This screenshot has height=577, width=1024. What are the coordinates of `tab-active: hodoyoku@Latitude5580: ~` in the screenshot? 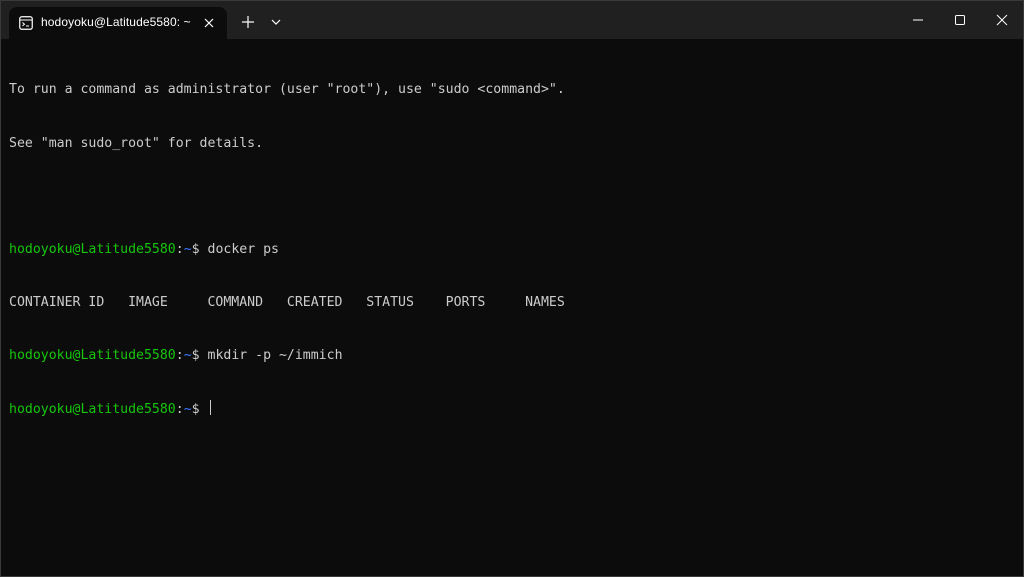 It's located at (118, 23).